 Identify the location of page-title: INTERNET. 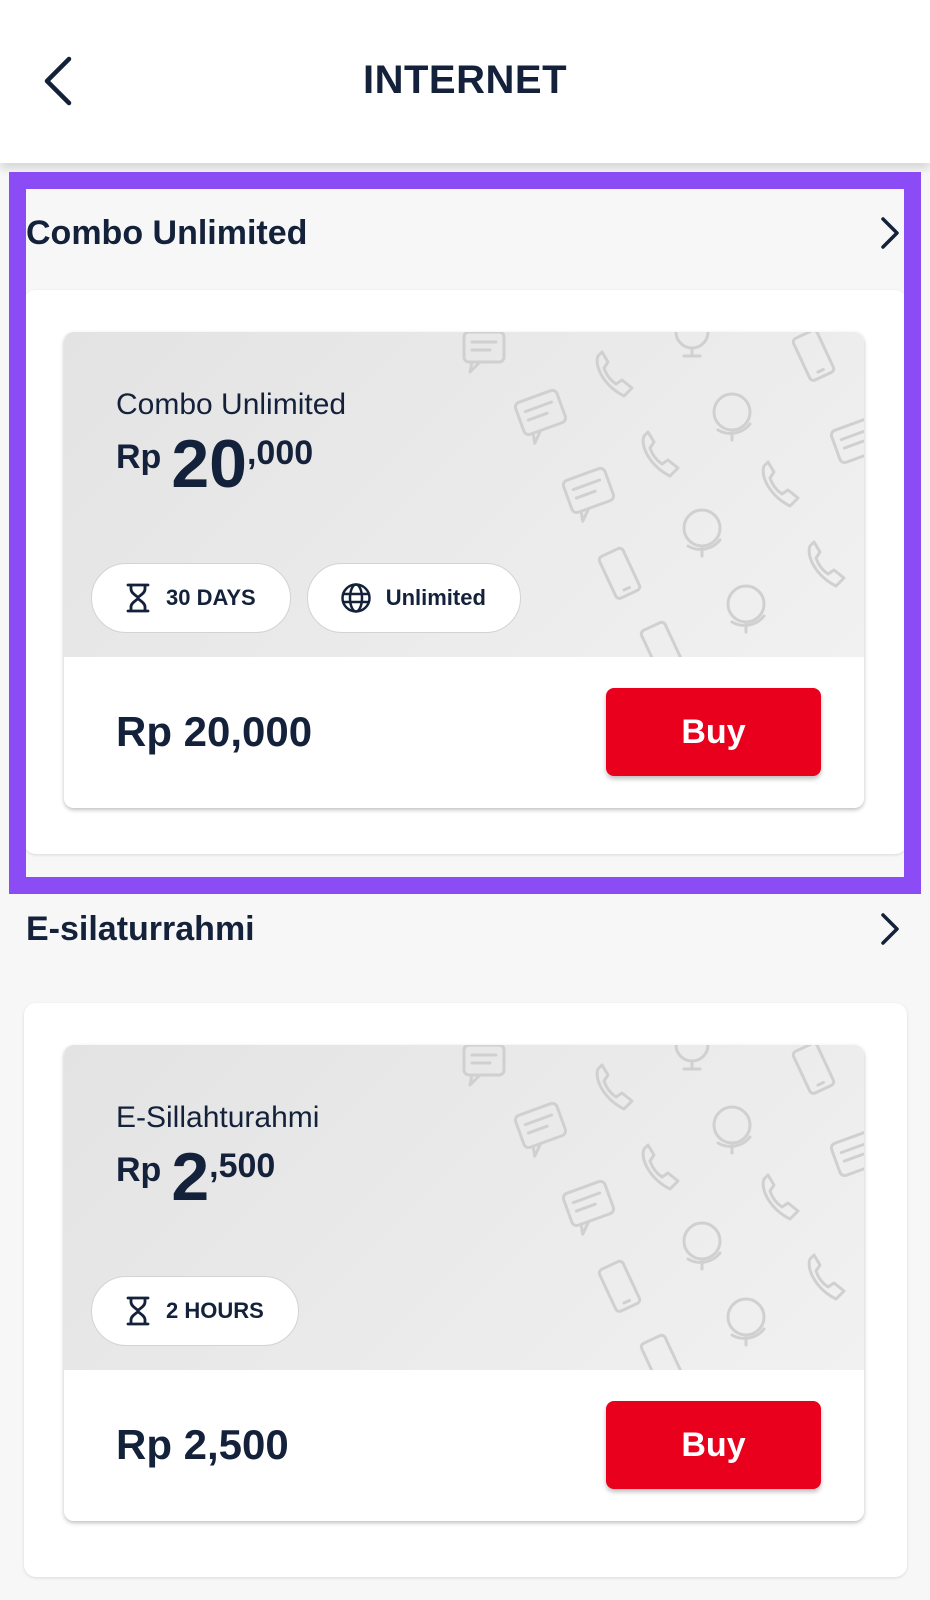
(465, 80).